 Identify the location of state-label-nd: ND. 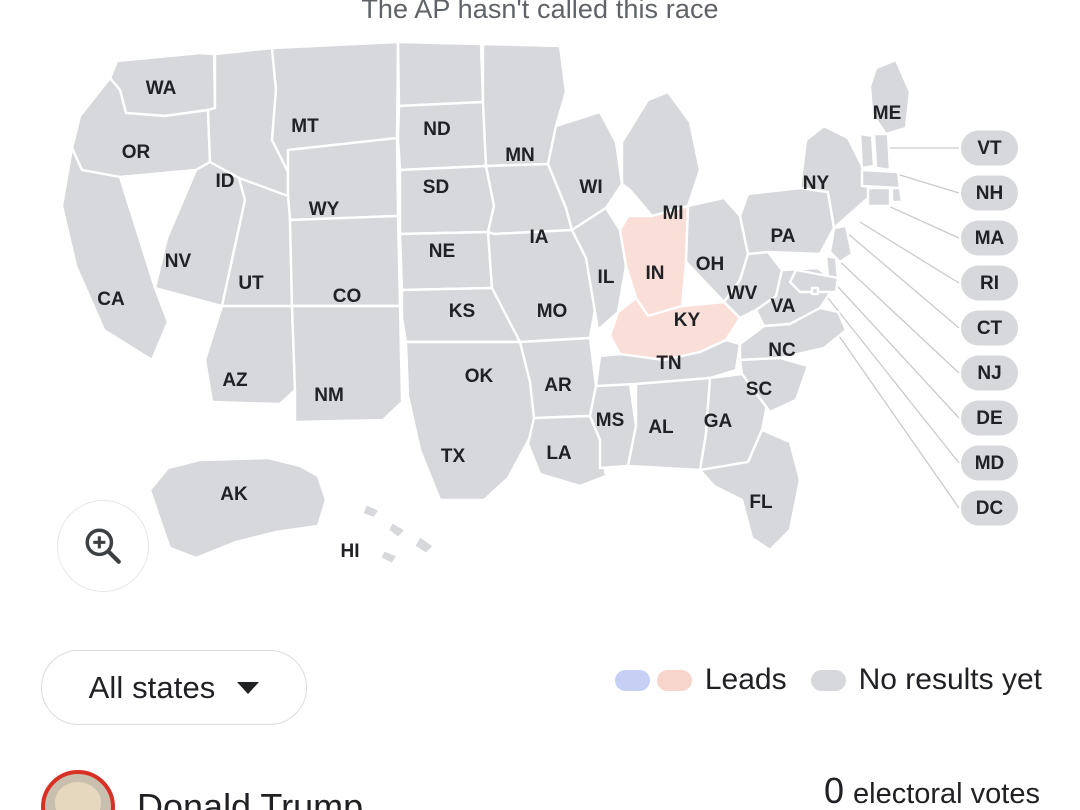
(436, 129).